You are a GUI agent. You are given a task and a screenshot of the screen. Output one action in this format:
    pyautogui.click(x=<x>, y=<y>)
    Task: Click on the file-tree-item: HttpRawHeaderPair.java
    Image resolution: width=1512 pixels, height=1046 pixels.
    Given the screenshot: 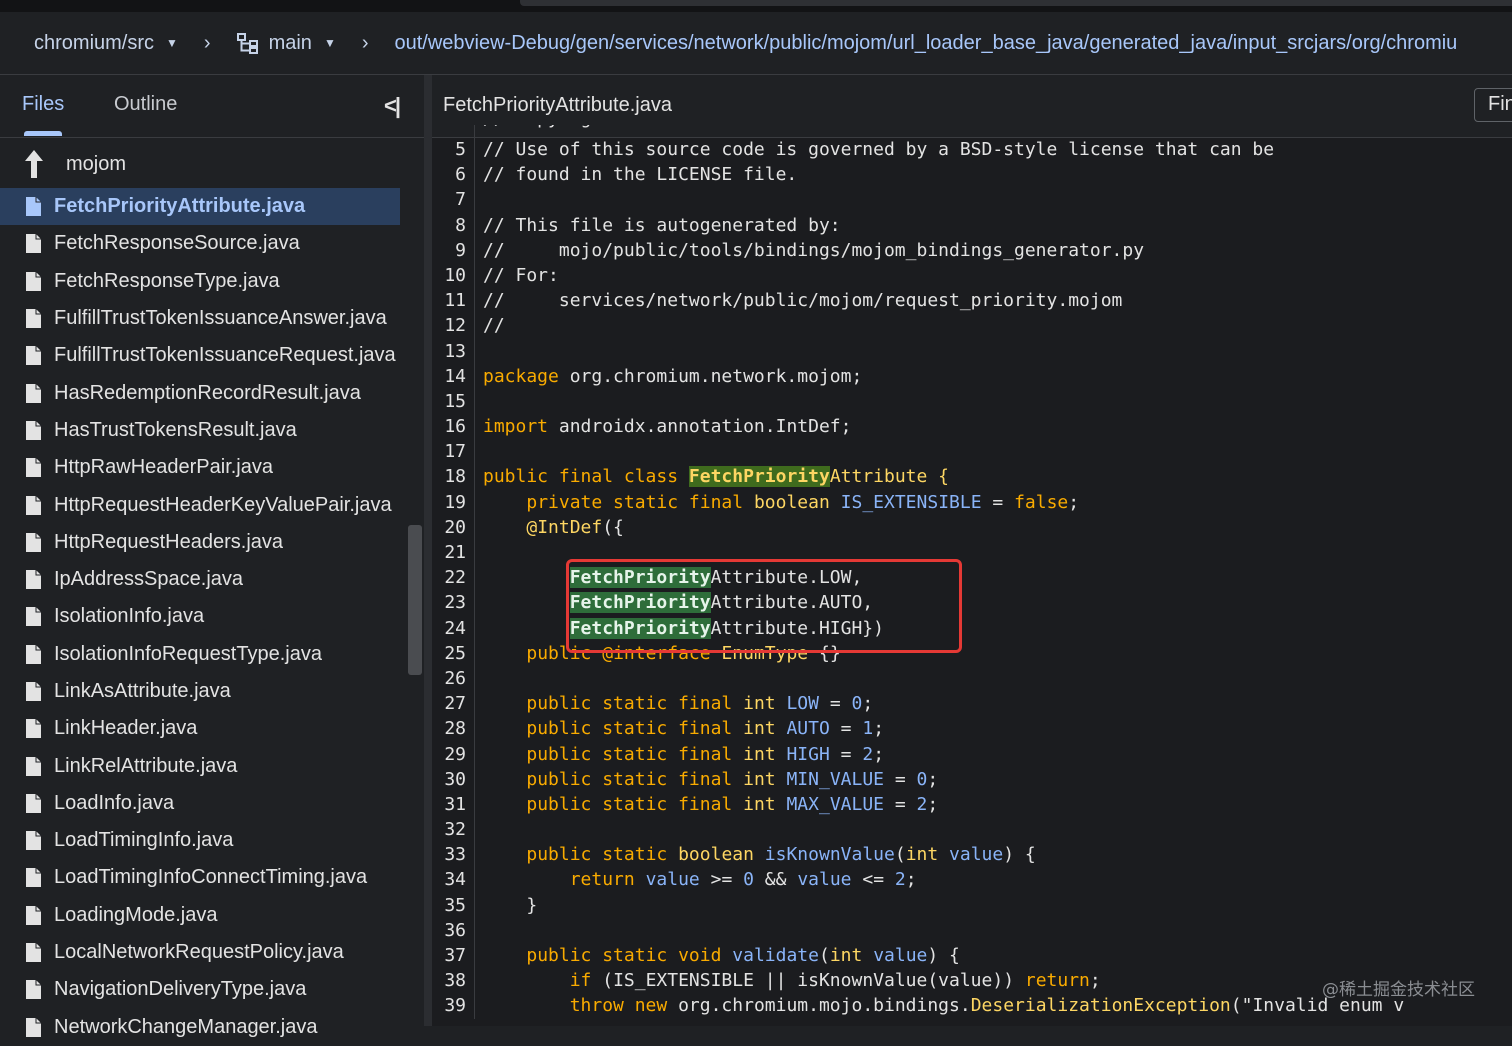 What is the action you would take?
    pyautogui.click(x=200, y=467)
    